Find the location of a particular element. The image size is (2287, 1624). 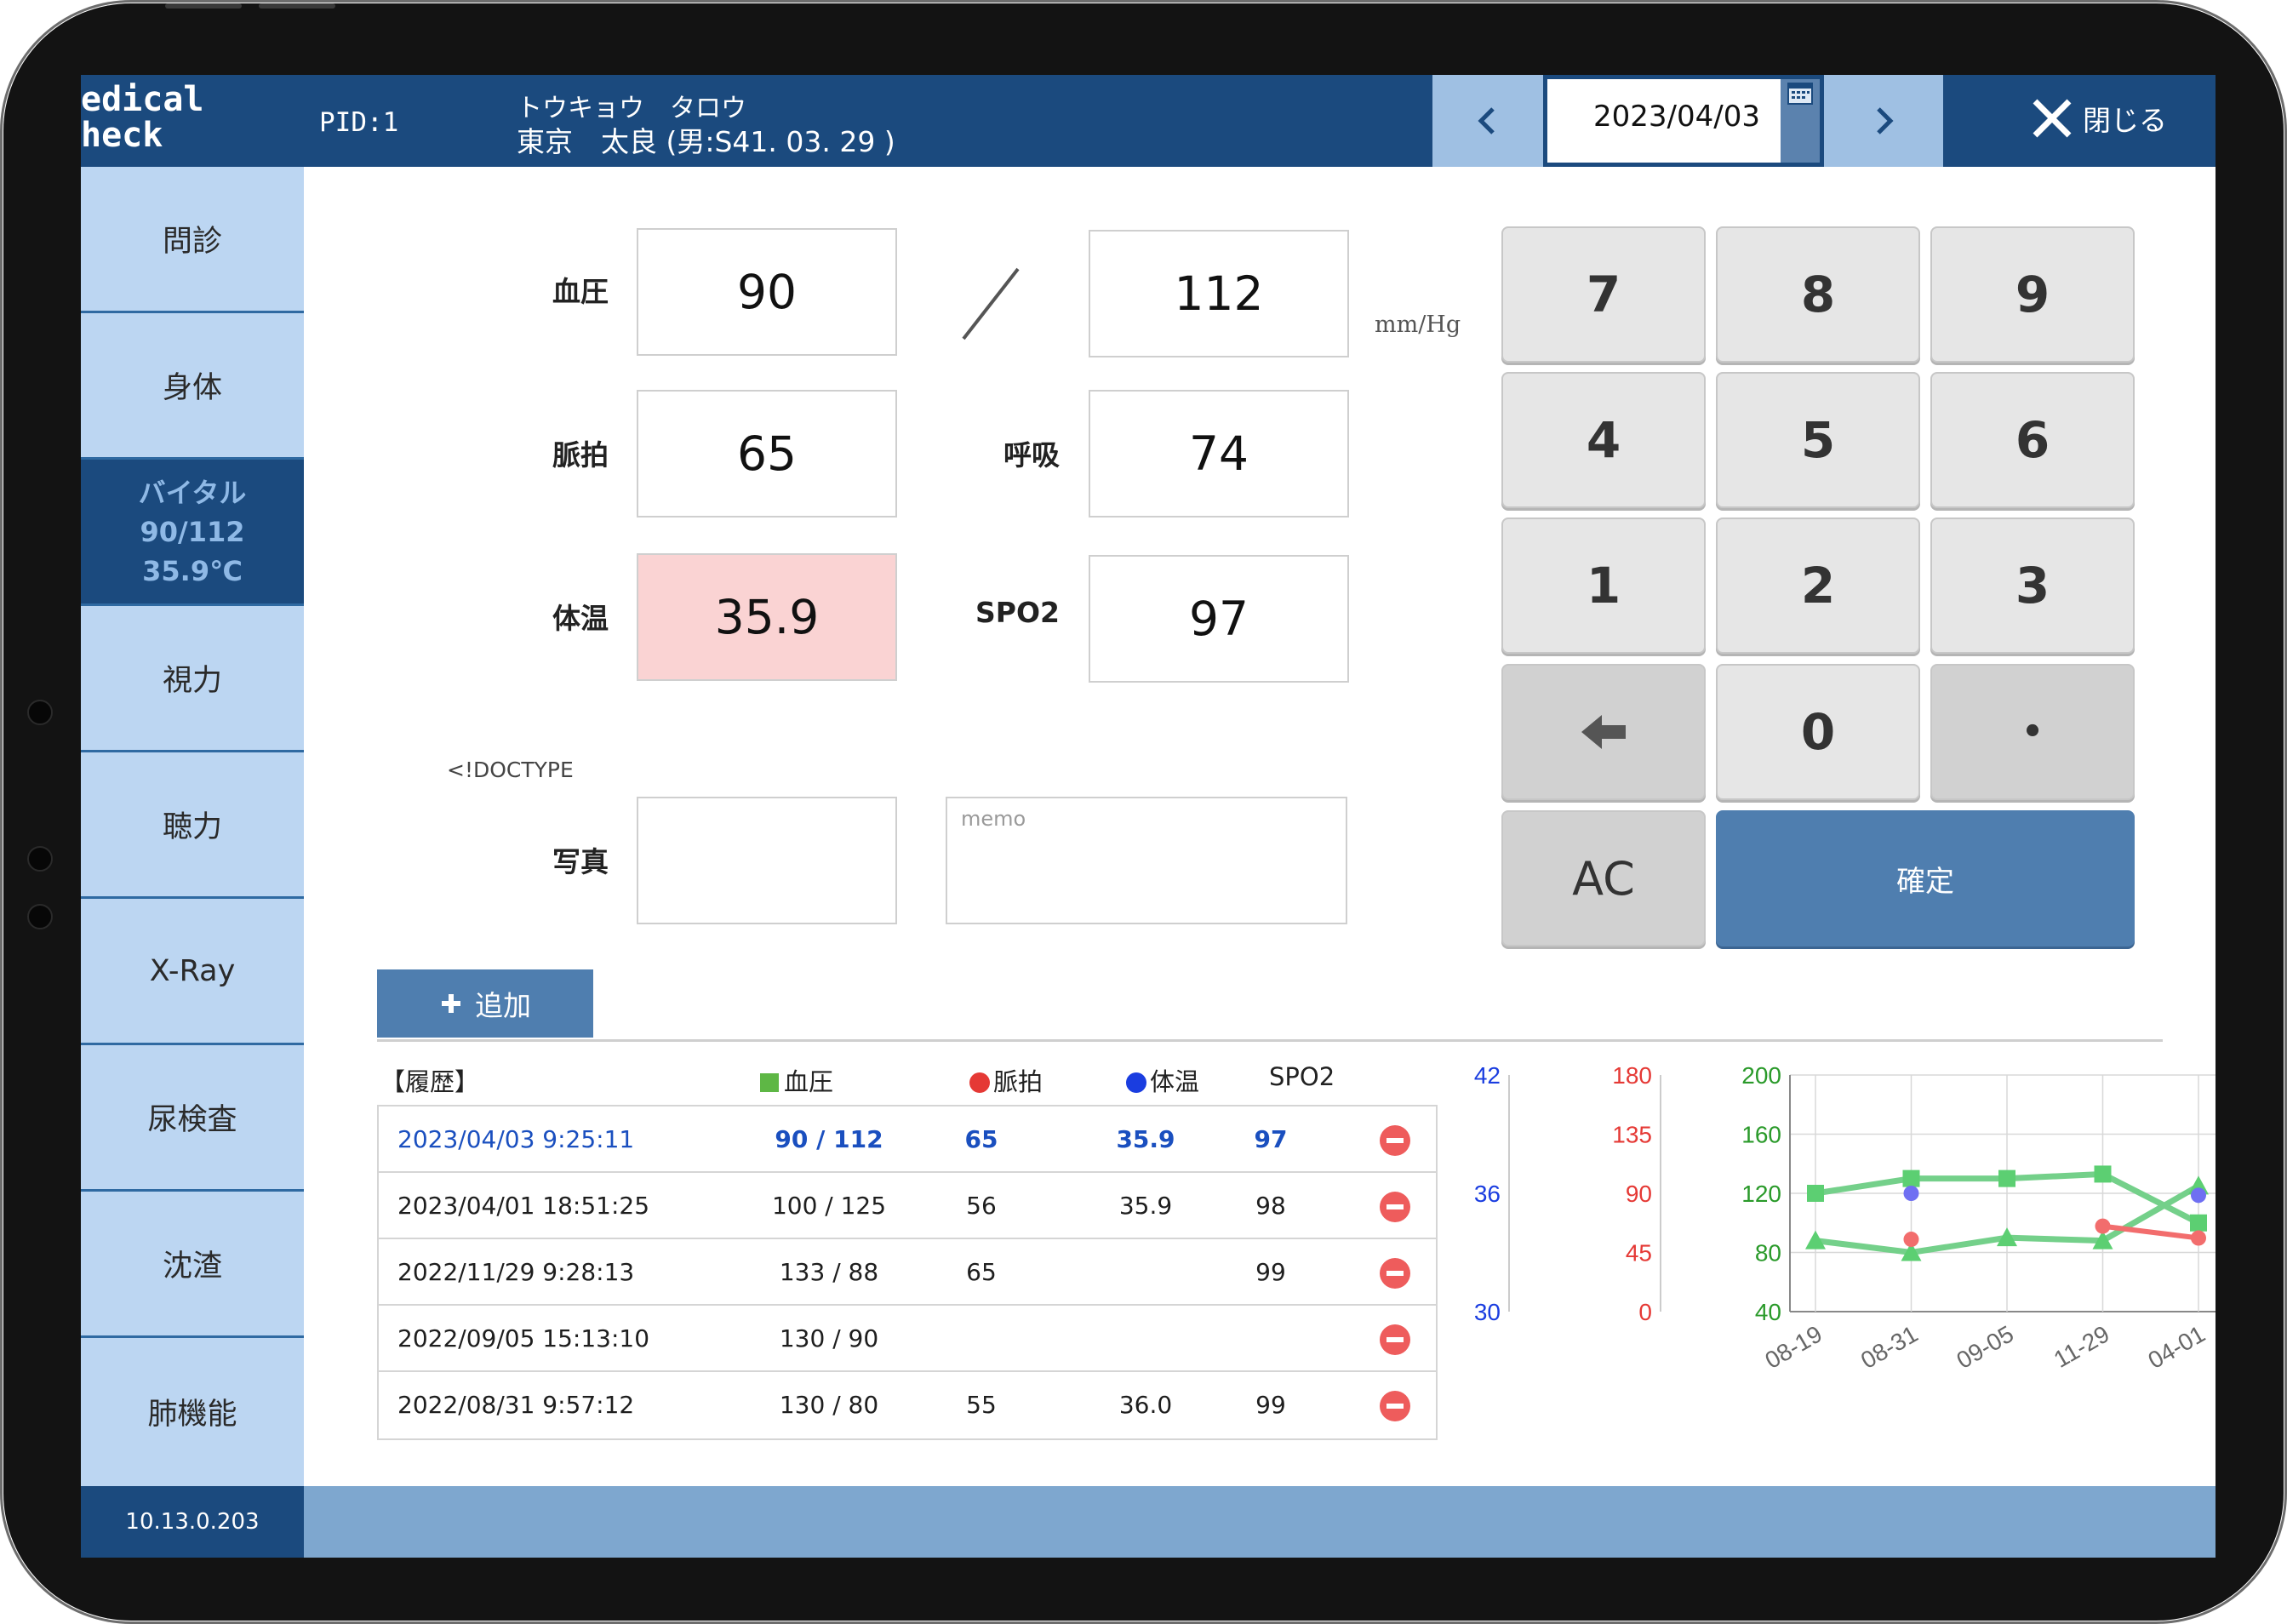

date-field: 2023/04/03 is located at coordinates (1683, 121).